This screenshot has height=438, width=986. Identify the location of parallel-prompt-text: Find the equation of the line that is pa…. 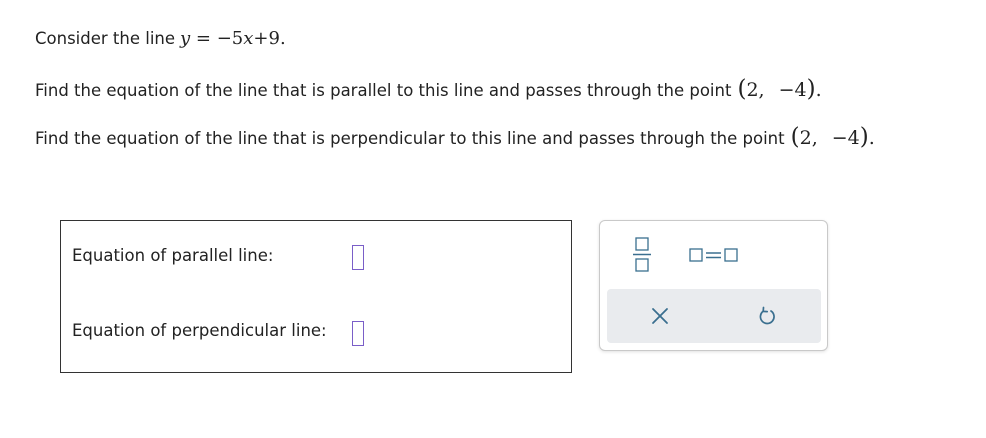
(383, 90).